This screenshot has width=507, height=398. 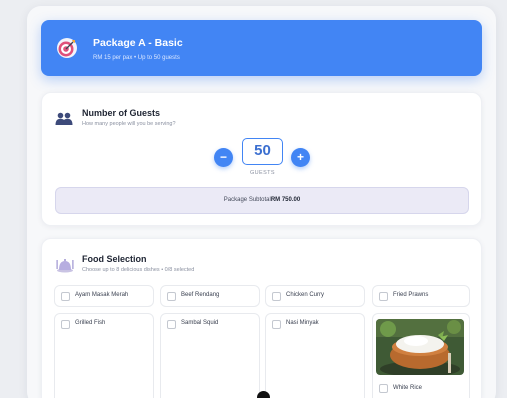 What do you see at coordinates (315, 355) in the screenshot?
I see `food-item-nasi-minyak: Nasi Minyak` at bounding box center [315, 355].